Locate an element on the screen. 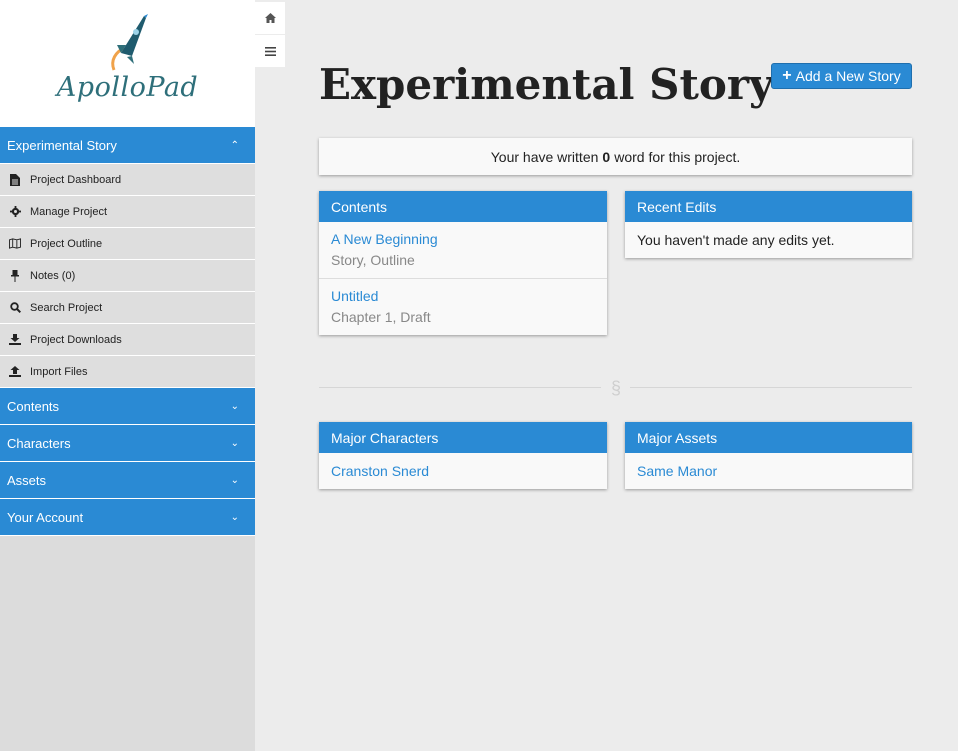 The height and width of the screenshot is (751, 958). sidebar-section-label: Characters is located at coordinates (39, 443).